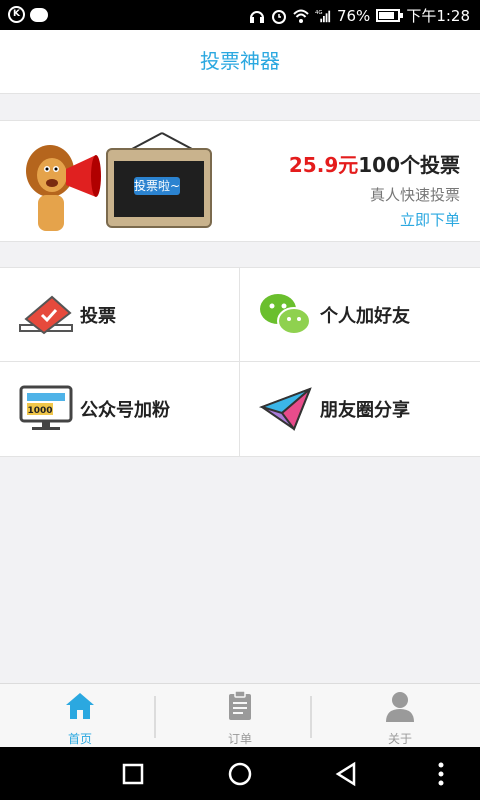  What do you see at coordinates (438, 16) in the screenshot?
I see `clock: 下午1:28` at bounding box center [438, 16].